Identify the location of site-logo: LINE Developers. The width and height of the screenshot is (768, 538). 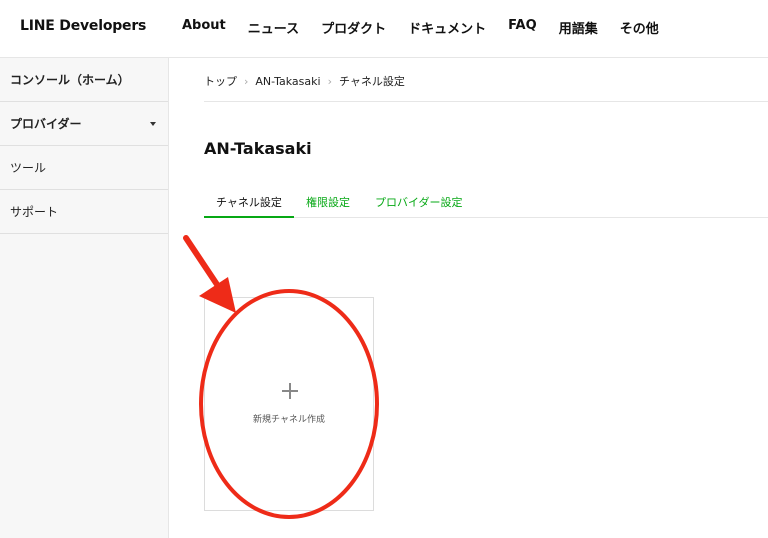
(83, 26).